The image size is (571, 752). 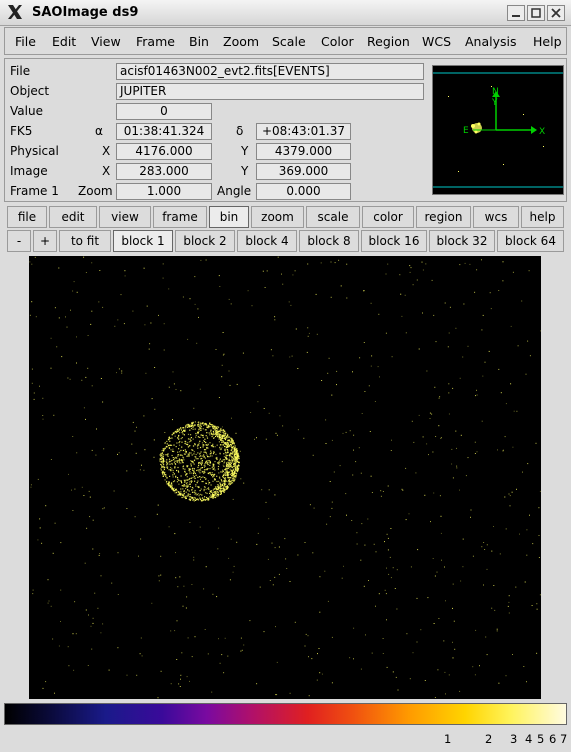 What do you see at coordinates (164, 171) in the screenshot?
I see `image-x-field: 283.000` at bounding box center [164, 171].